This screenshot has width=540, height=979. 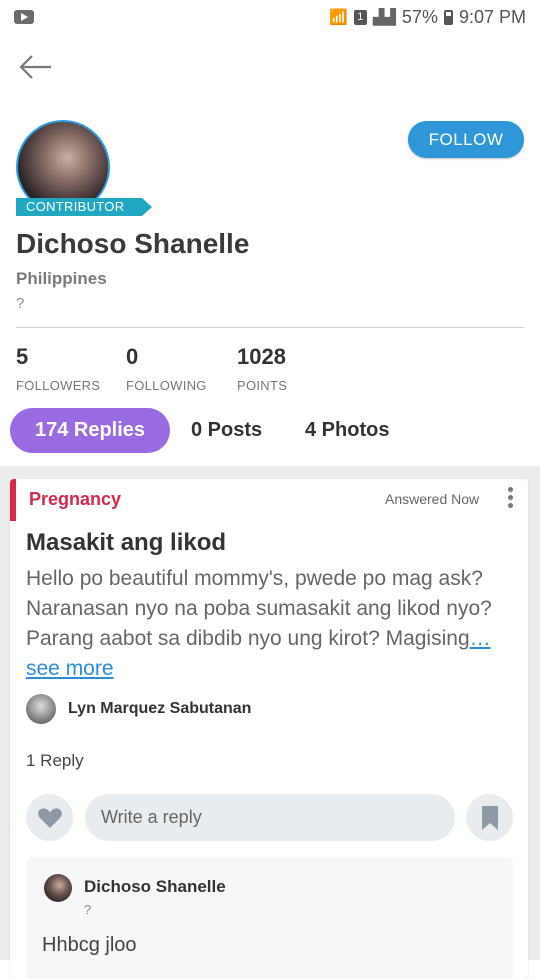 What do you see at coordinates (58, 368) in the screenshot?
I see `stat-followers: 5 FOLLOWERS` at bounding box center [58, 368].